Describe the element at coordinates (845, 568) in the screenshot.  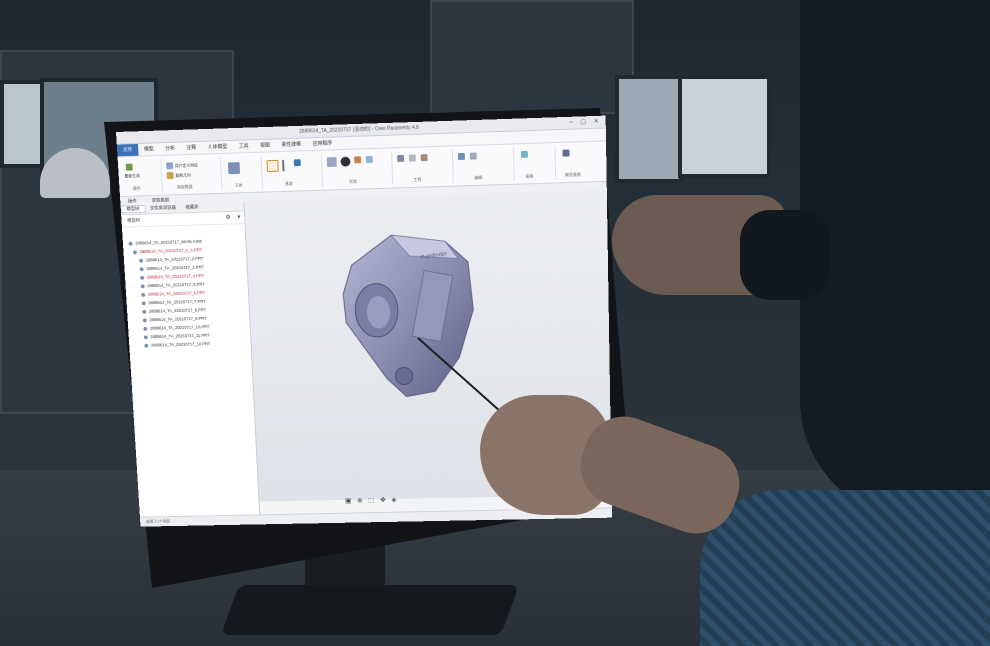
I see `person-arm-sleeve` at that location.